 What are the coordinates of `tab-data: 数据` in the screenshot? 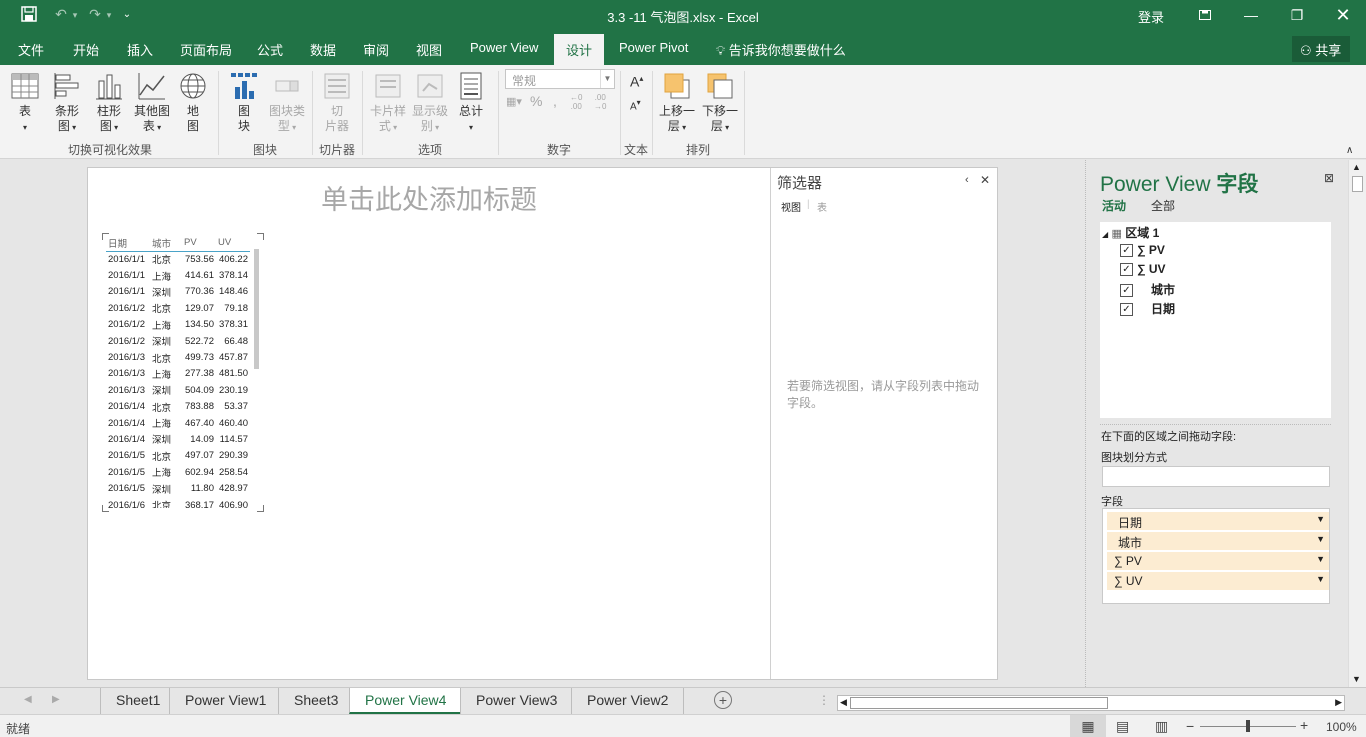 It's located at (323, 49).